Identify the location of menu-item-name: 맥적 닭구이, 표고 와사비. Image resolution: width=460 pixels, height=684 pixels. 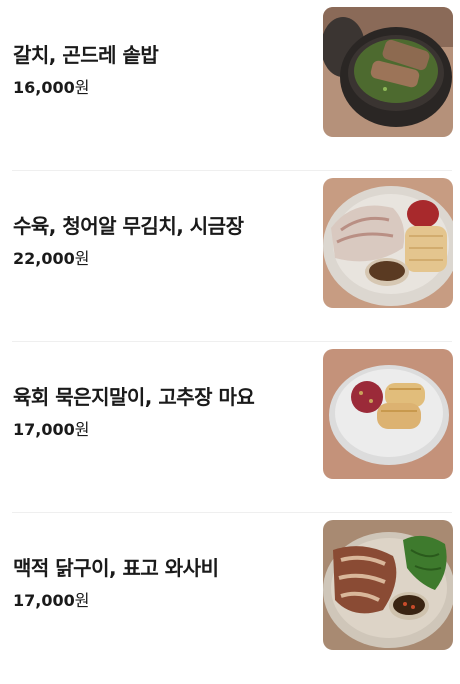
(116, 568).